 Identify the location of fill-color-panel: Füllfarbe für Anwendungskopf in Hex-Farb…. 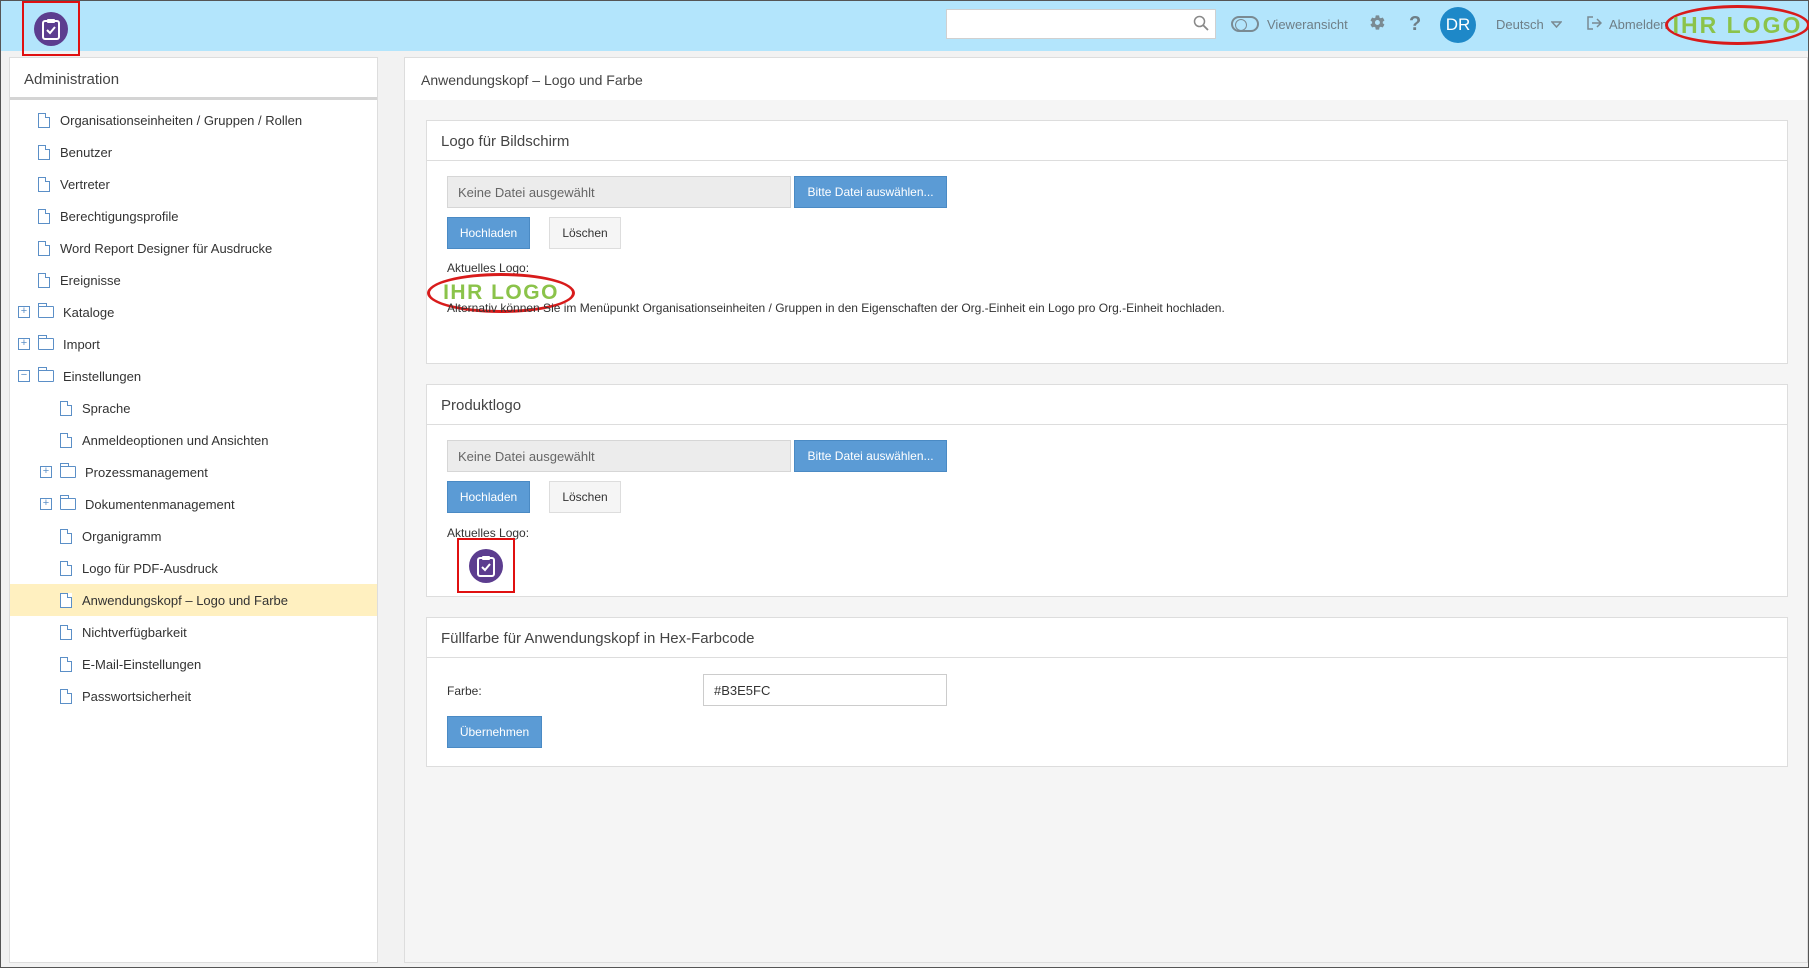
(1107, 692).